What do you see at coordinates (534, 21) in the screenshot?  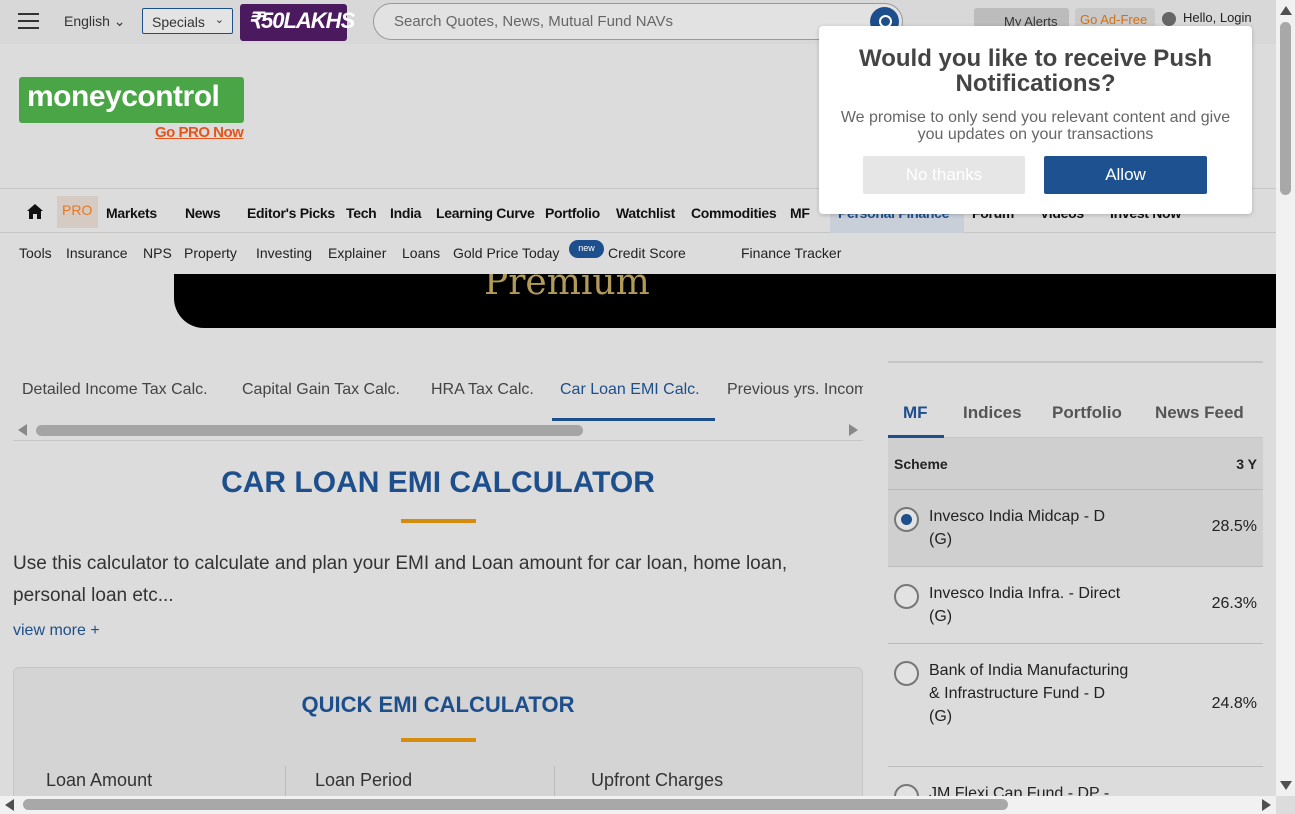 I see `search-placeholder: Search Quotes, News, Mutual Fund NAVs` at bounding box center [534, 21].